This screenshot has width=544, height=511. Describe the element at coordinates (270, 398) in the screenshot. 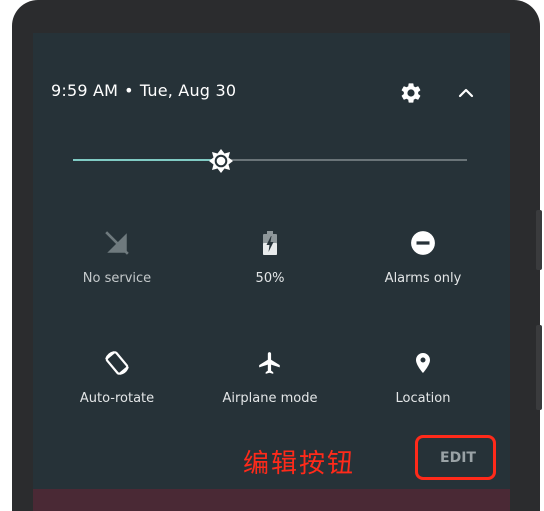

I see `tile-label: Airplane mode` at that location.